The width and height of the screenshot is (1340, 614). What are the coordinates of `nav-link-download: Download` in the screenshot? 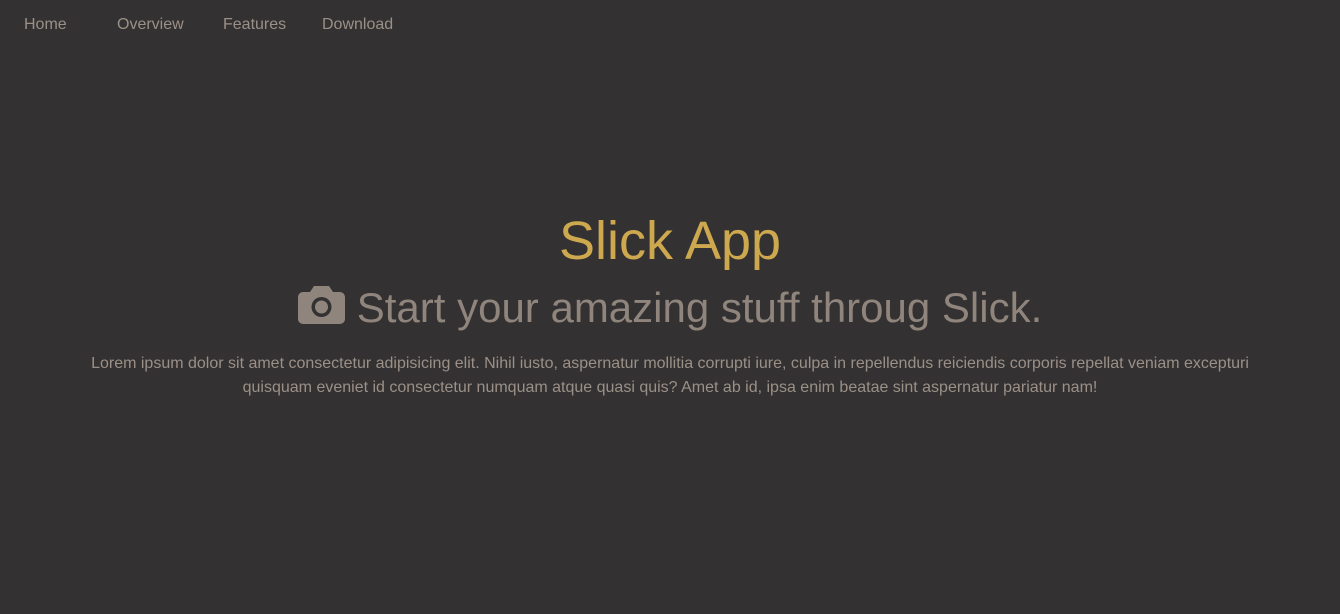 It's located at (357, 25).